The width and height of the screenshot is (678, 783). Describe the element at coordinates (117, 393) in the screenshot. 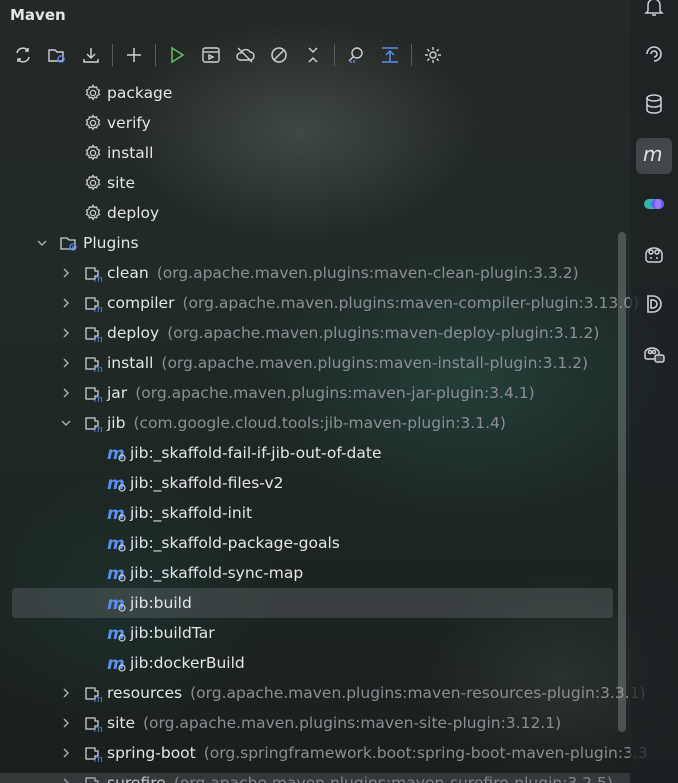

I see `node-name: jar` at that location.